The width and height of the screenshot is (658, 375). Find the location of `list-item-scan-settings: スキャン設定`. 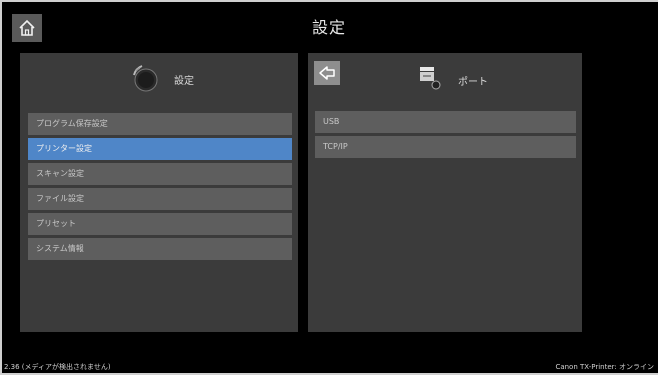

list-item-scan-settings: スキャン設定 is located at coordinates (160, 174).